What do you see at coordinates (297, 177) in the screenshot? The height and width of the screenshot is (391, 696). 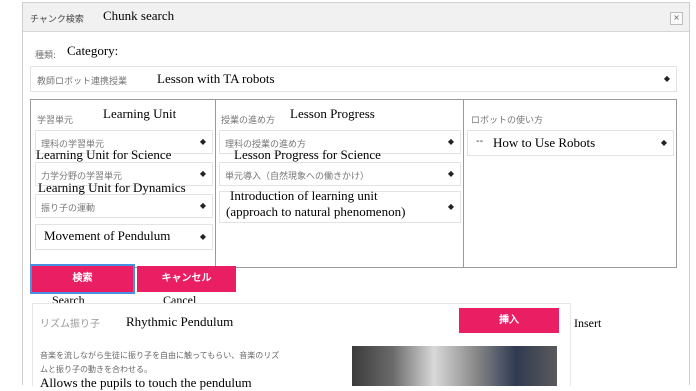 I see `lesson-progress-select-2-jp: 単元導入（自然現象への働きかけ）` at bounding box center [297, 177].